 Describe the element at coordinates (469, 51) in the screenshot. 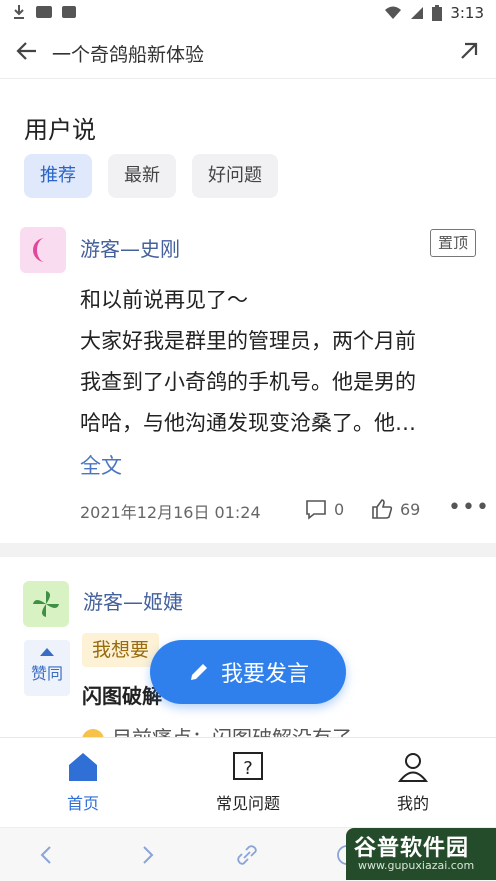

I see `open-external-icon` at that location.